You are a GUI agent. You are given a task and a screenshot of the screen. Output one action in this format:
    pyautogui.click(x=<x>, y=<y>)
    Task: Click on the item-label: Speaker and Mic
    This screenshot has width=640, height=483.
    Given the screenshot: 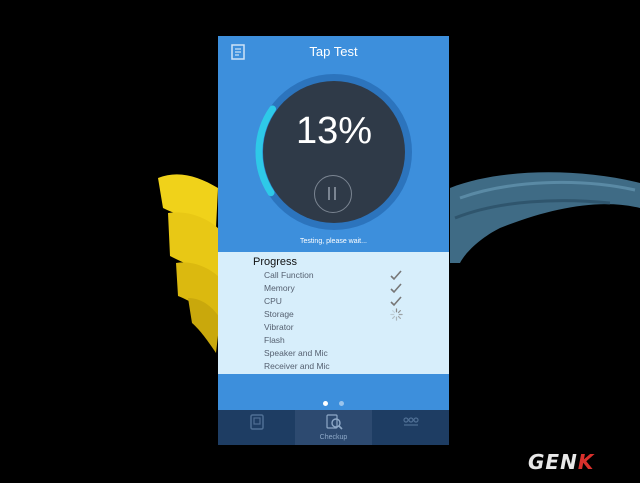 What is the action you would take?
    pyautogui.click(x=296, y=353)
    